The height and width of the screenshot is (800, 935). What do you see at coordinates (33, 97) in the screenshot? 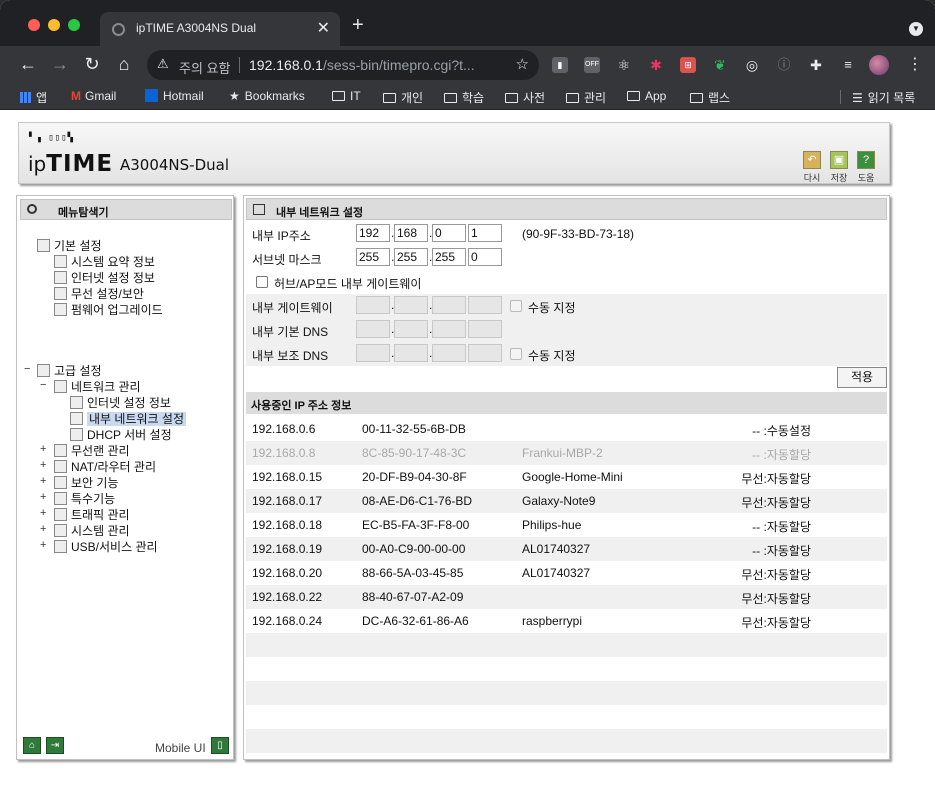
I see `bookmark-apps: 앱` at bounding box center [33, 97].